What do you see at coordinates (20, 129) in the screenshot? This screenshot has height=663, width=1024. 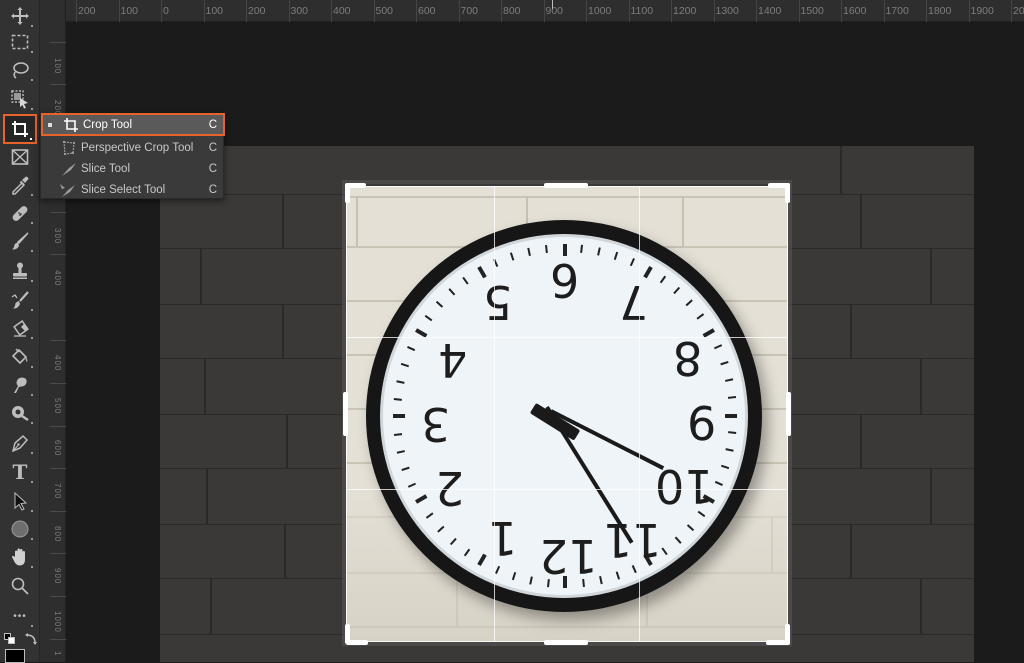 I see `crop-tool` at bounding box center [20, 129].